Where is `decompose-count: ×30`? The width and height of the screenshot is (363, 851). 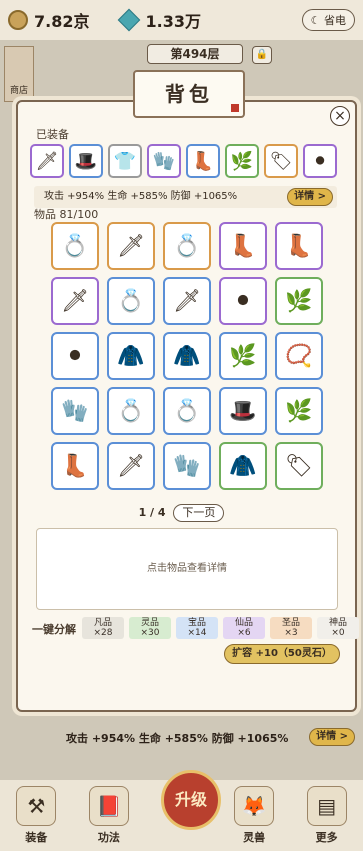 decompose-count: ×30 is located at coordinates (150, 633).